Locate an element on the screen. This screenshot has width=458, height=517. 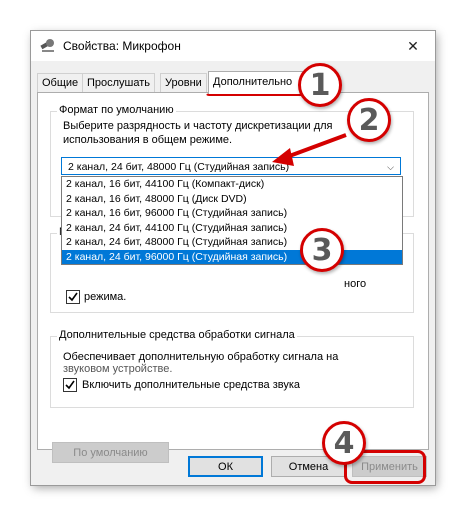
tab-highlight-underline is located at coordinates (255, 82).